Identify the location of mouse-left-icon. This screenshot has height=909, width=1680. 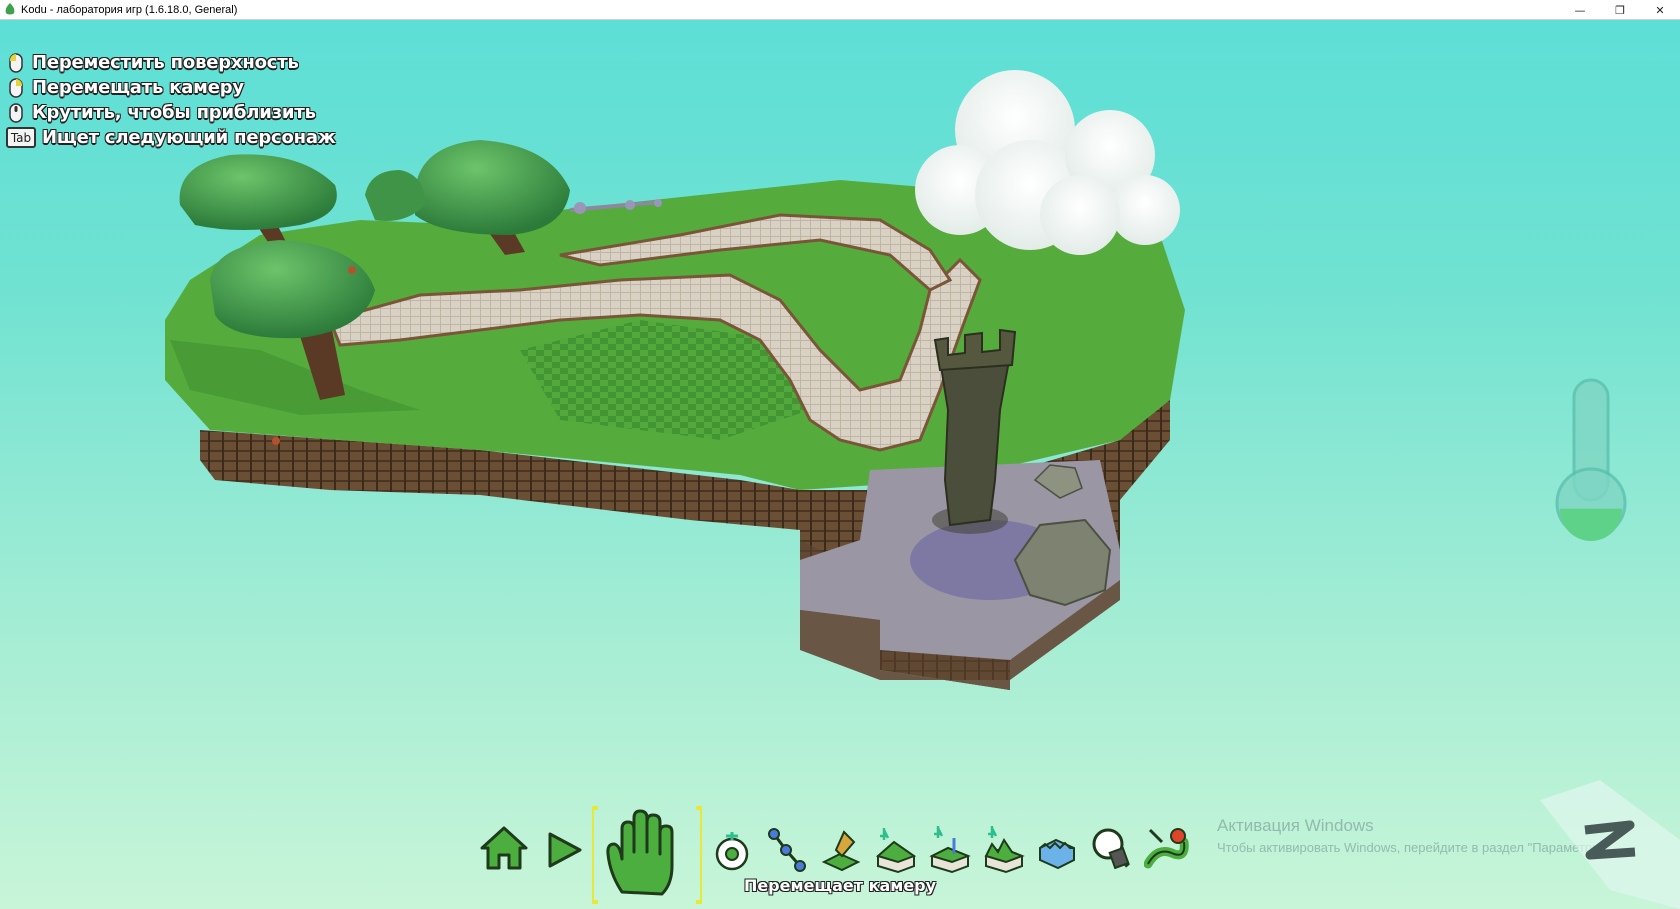
(16, 63).